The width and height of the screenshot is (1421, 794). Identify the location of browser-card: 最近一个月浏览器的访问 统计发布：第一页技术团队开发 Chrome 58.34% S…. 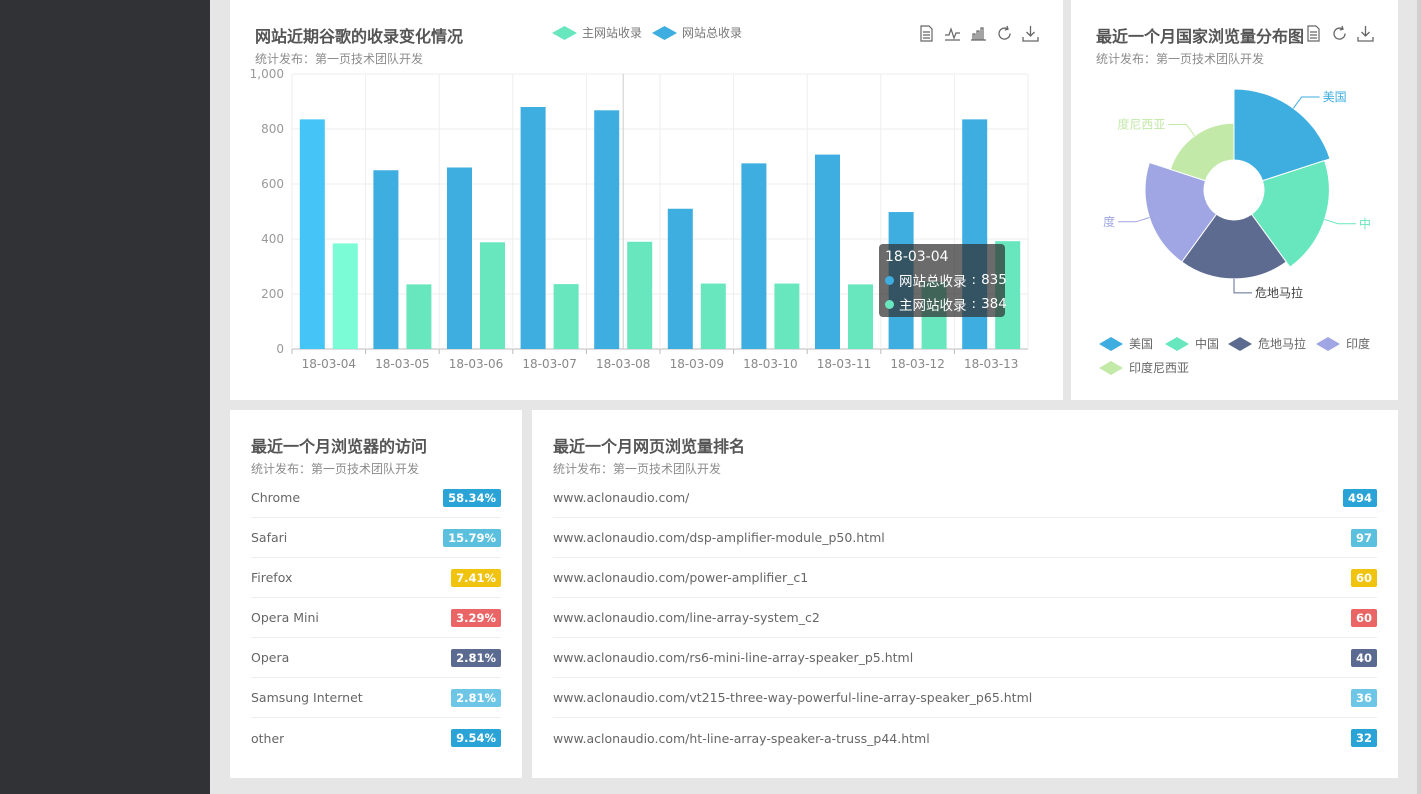
(376, 594).